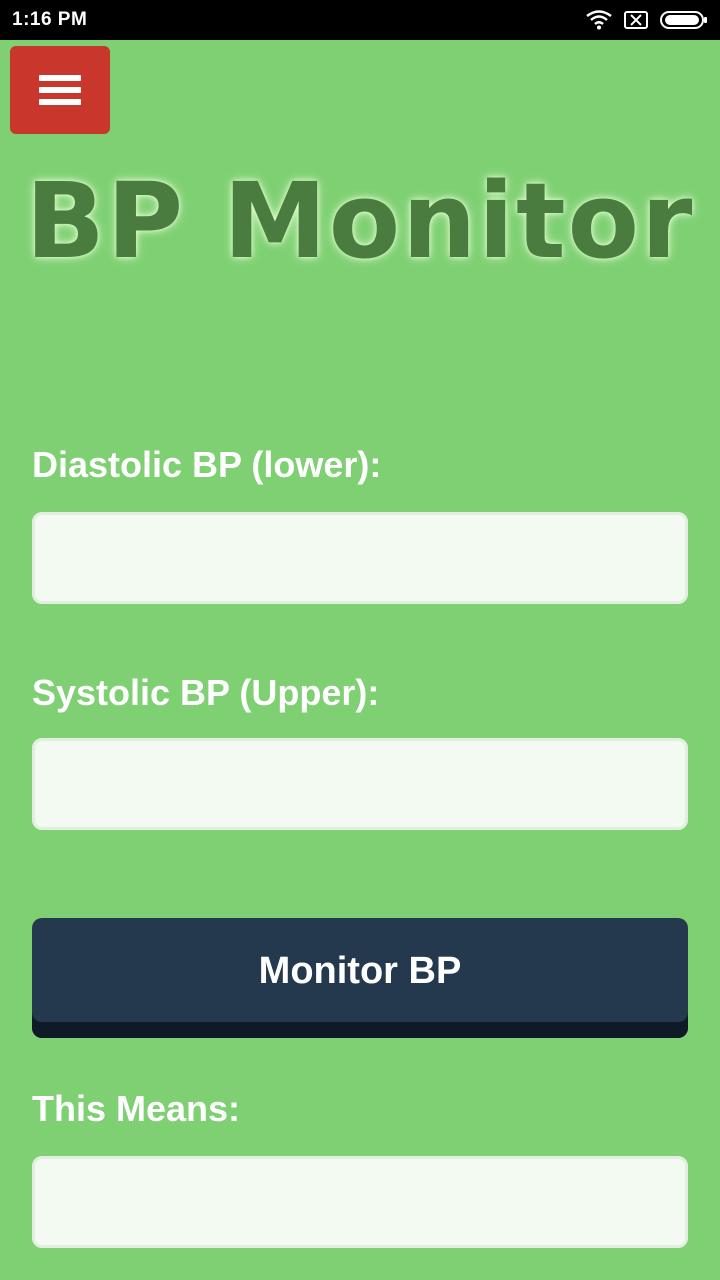 The image size is (720, 1280). What do you see at coordinates (50, 19) in the screenshot?
I see `status-time: 1:16 PM` at bounding box center [50, 19].